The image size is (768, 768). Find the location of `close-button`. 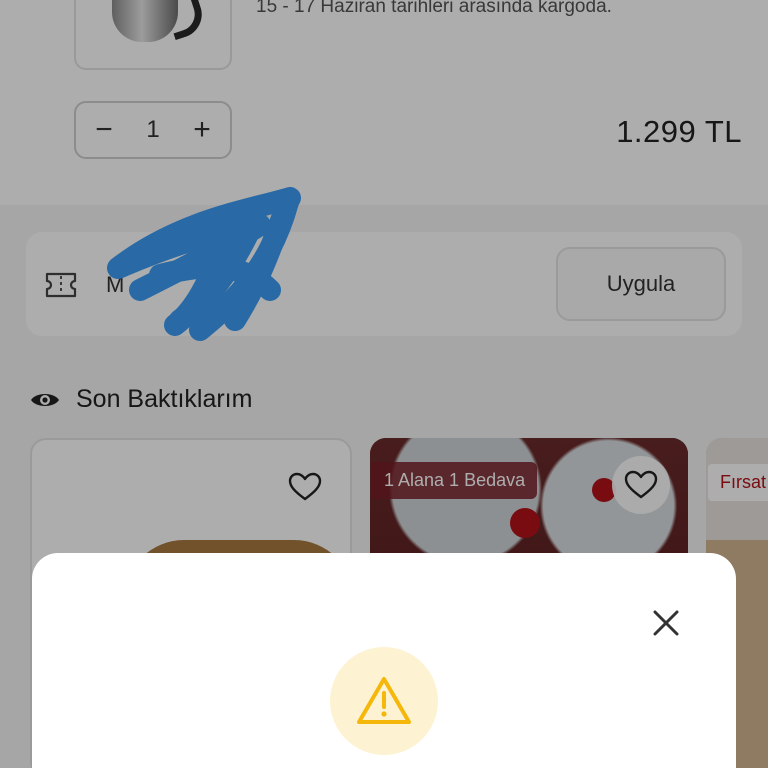

close-button is located at coordinates (666, 623).